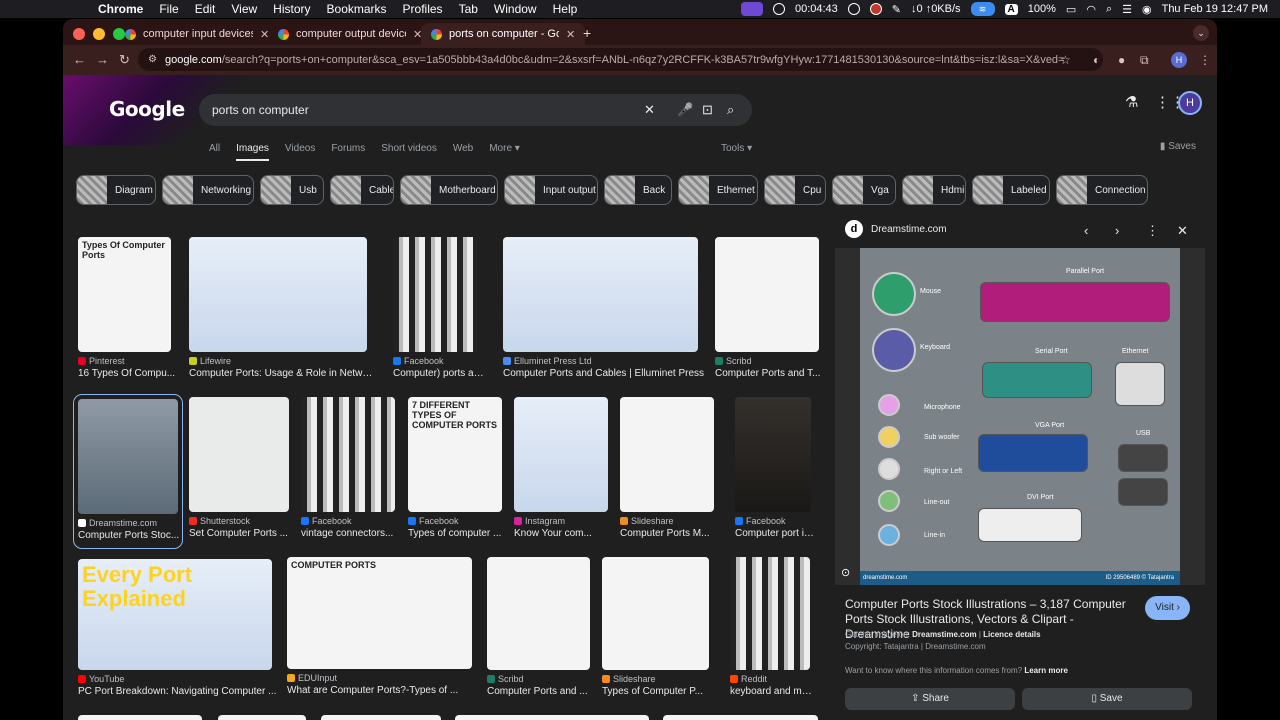 The width and height of the screenshot is (1280, 720). Describe the element at coordinates (864, 190) in the screenshot. I see `chip-vga: Vga` at that location.